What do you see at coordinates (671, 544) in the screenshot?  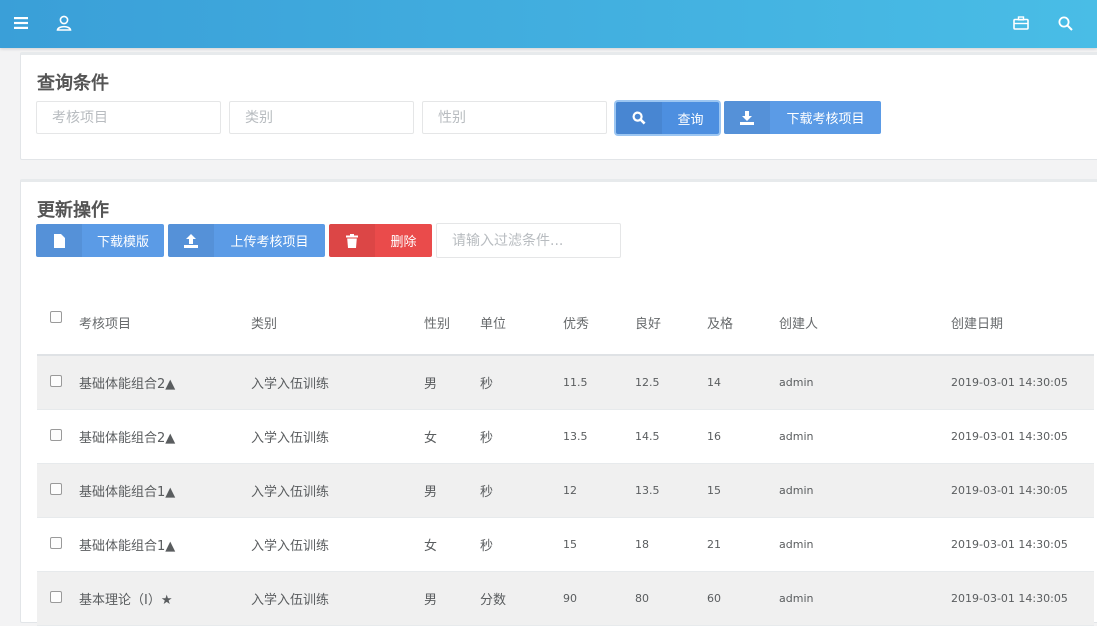 I see `cell-good: 18` at bounding box center [671, 544].